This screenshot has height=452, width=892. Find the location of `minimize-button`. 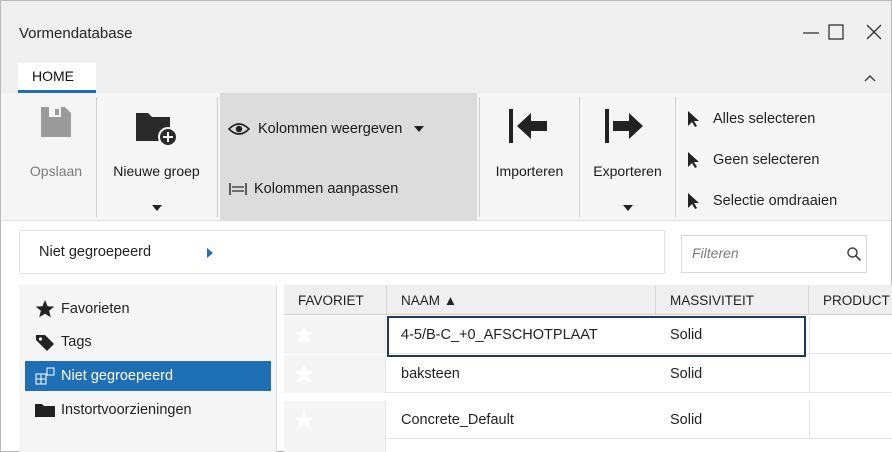

minimize-button is located at coordinates (811, 32).